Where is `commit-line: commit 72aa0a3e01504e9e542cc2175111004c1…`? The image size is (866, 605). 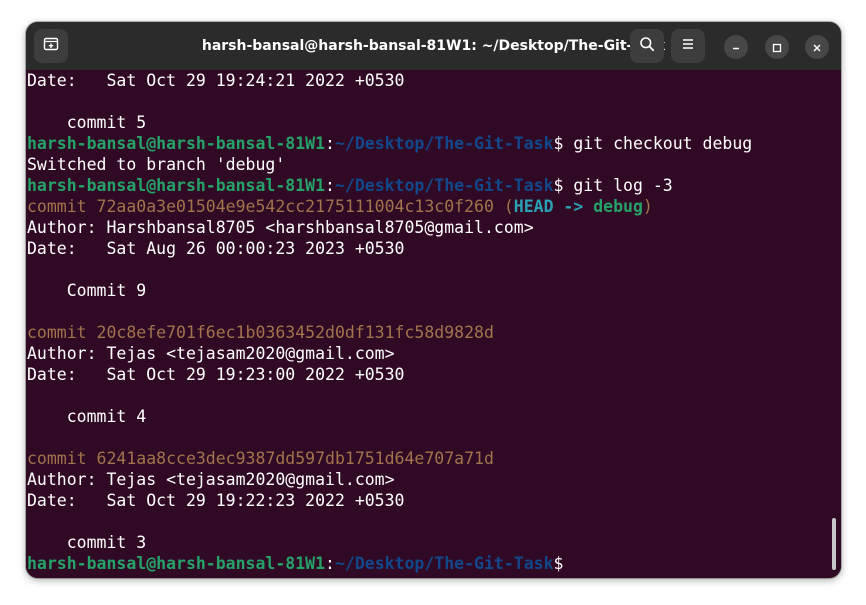
commit-line: commit 72aa0a3e01504e9e542cc2175111004c1… is located at coordinates (434, 206).